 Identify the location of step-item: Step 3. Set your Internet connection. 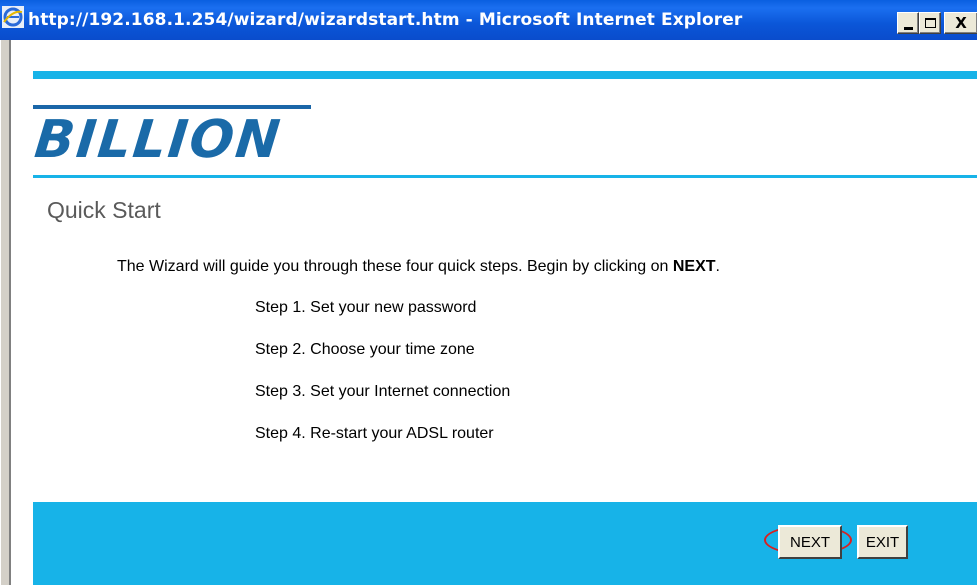
(383, 391).